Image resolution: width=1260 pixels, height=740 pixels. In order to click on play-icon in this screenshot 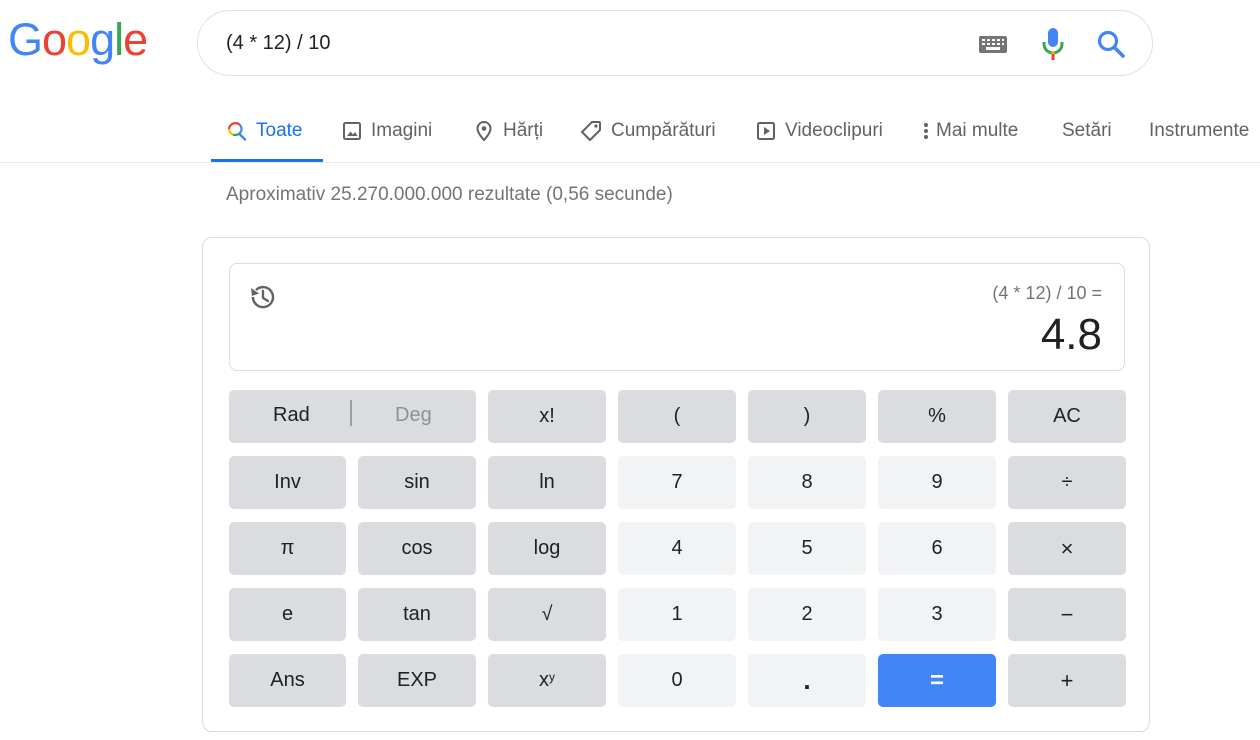, I will do `click(766, 131)`.